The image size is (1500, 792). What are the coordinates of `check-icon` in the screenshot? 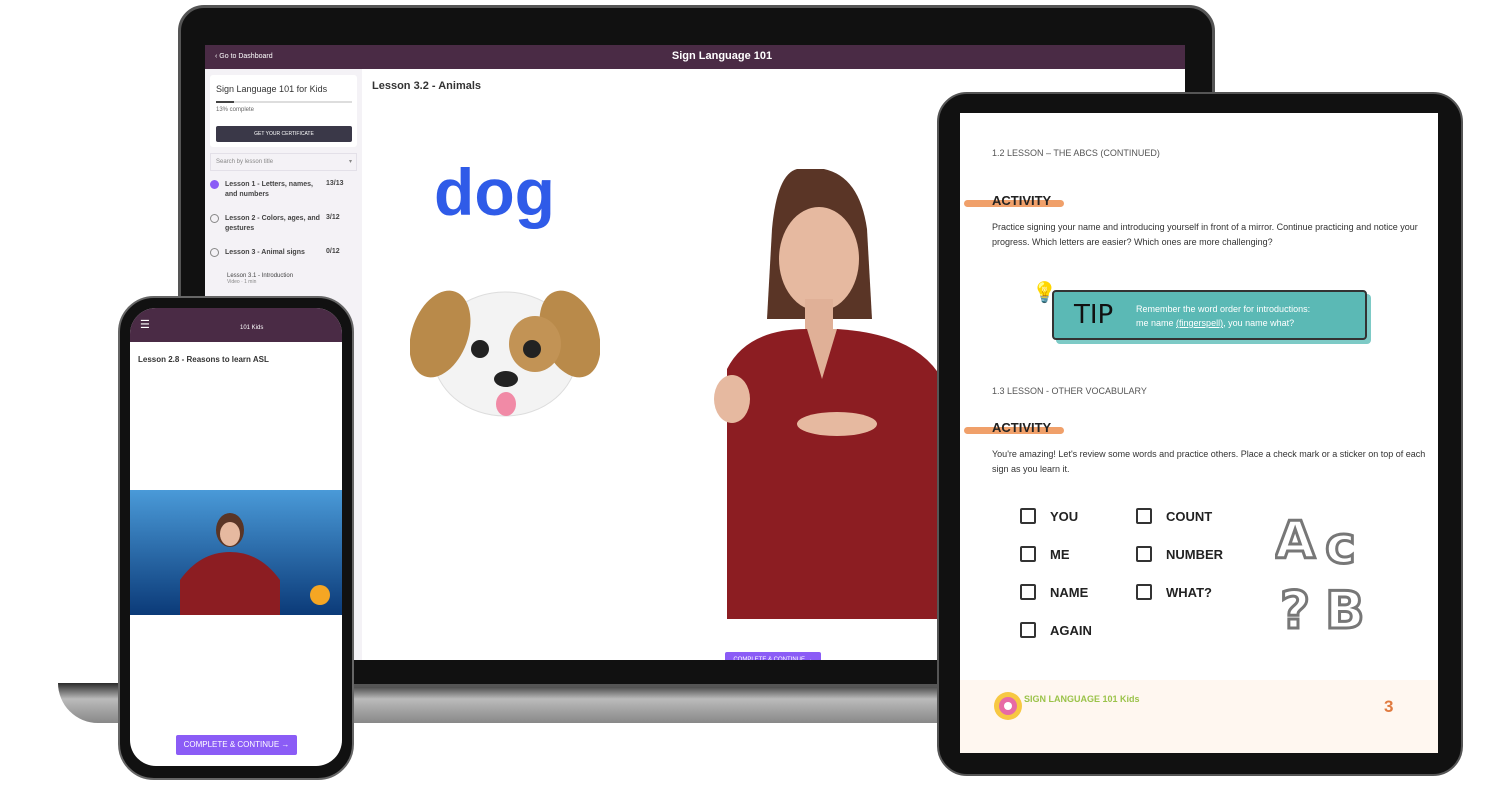 It's located at (214, 184).